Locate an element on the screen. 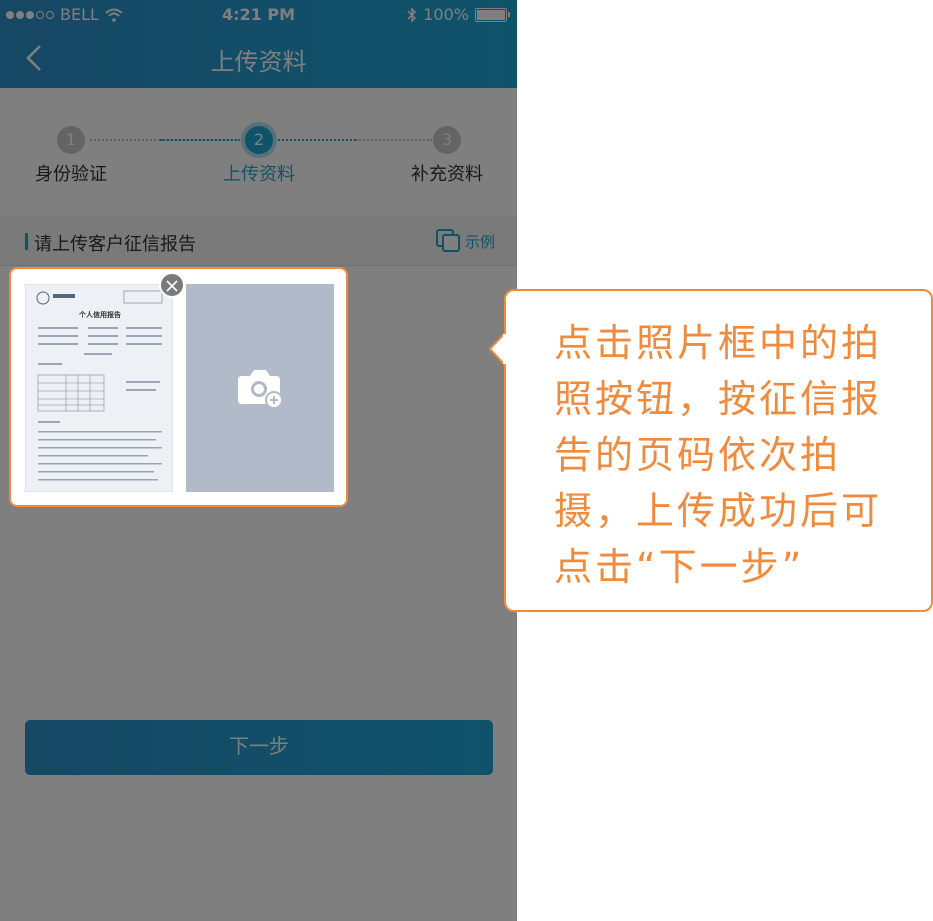  camera-add-icon is located at coordinates (260, 388).